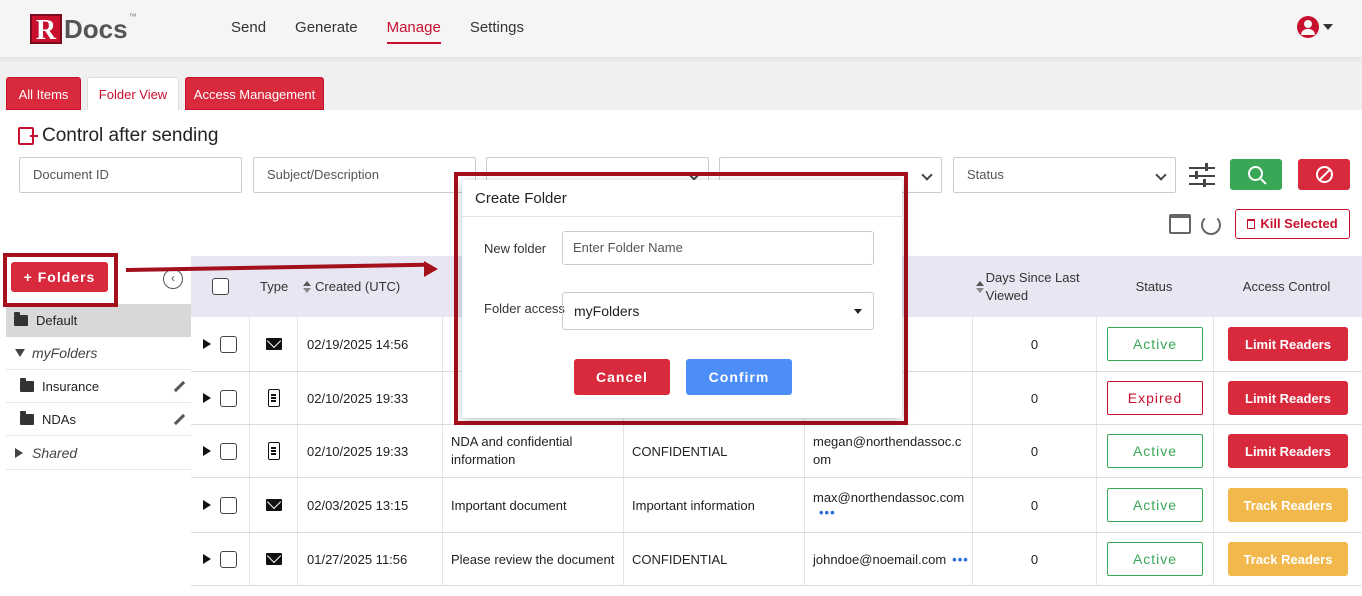  I want to click on move-to-folder-icon, so click(1180, 224).